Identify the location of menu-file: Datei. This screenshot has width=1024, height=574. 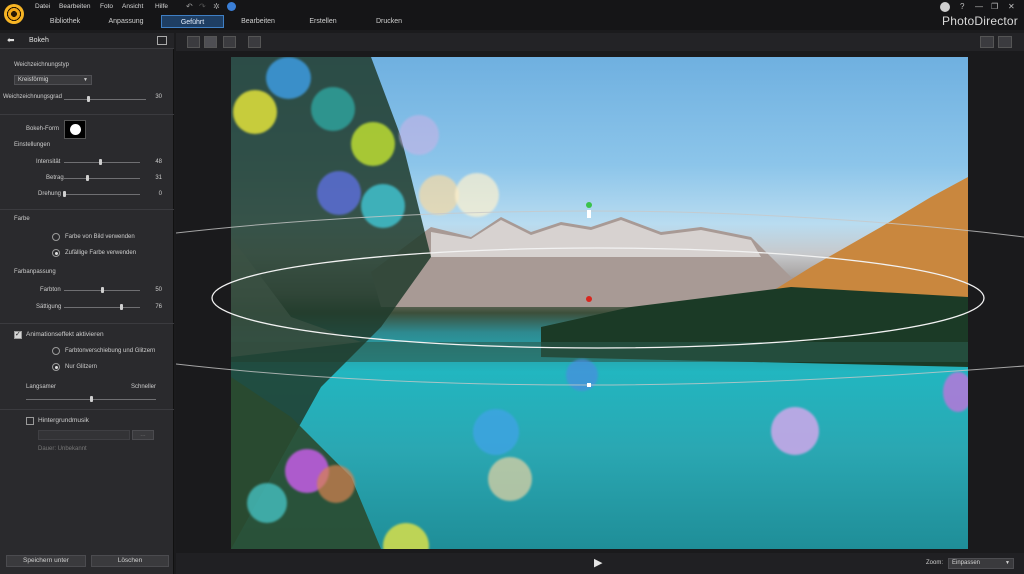
(42, 6).